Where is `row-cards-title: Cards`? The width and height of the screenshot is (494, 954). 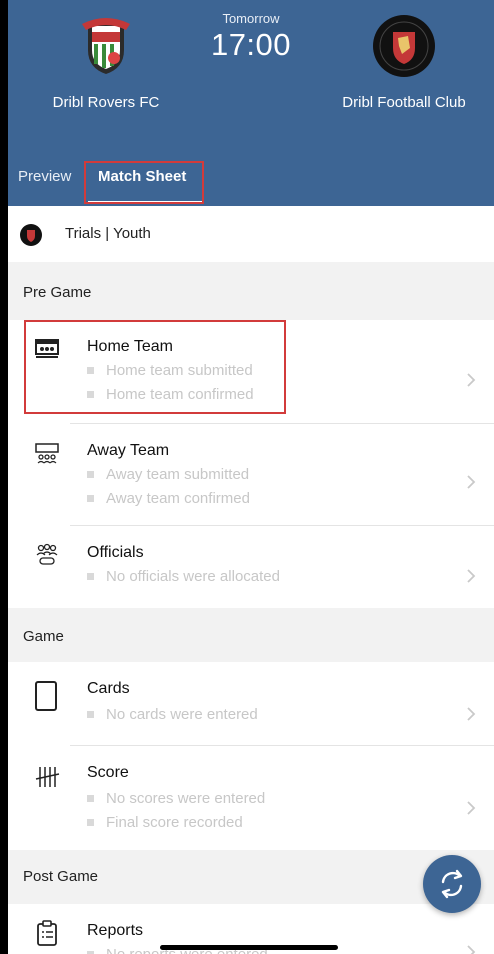 row-cards-title: Cards is located at coordinates (108, 688).